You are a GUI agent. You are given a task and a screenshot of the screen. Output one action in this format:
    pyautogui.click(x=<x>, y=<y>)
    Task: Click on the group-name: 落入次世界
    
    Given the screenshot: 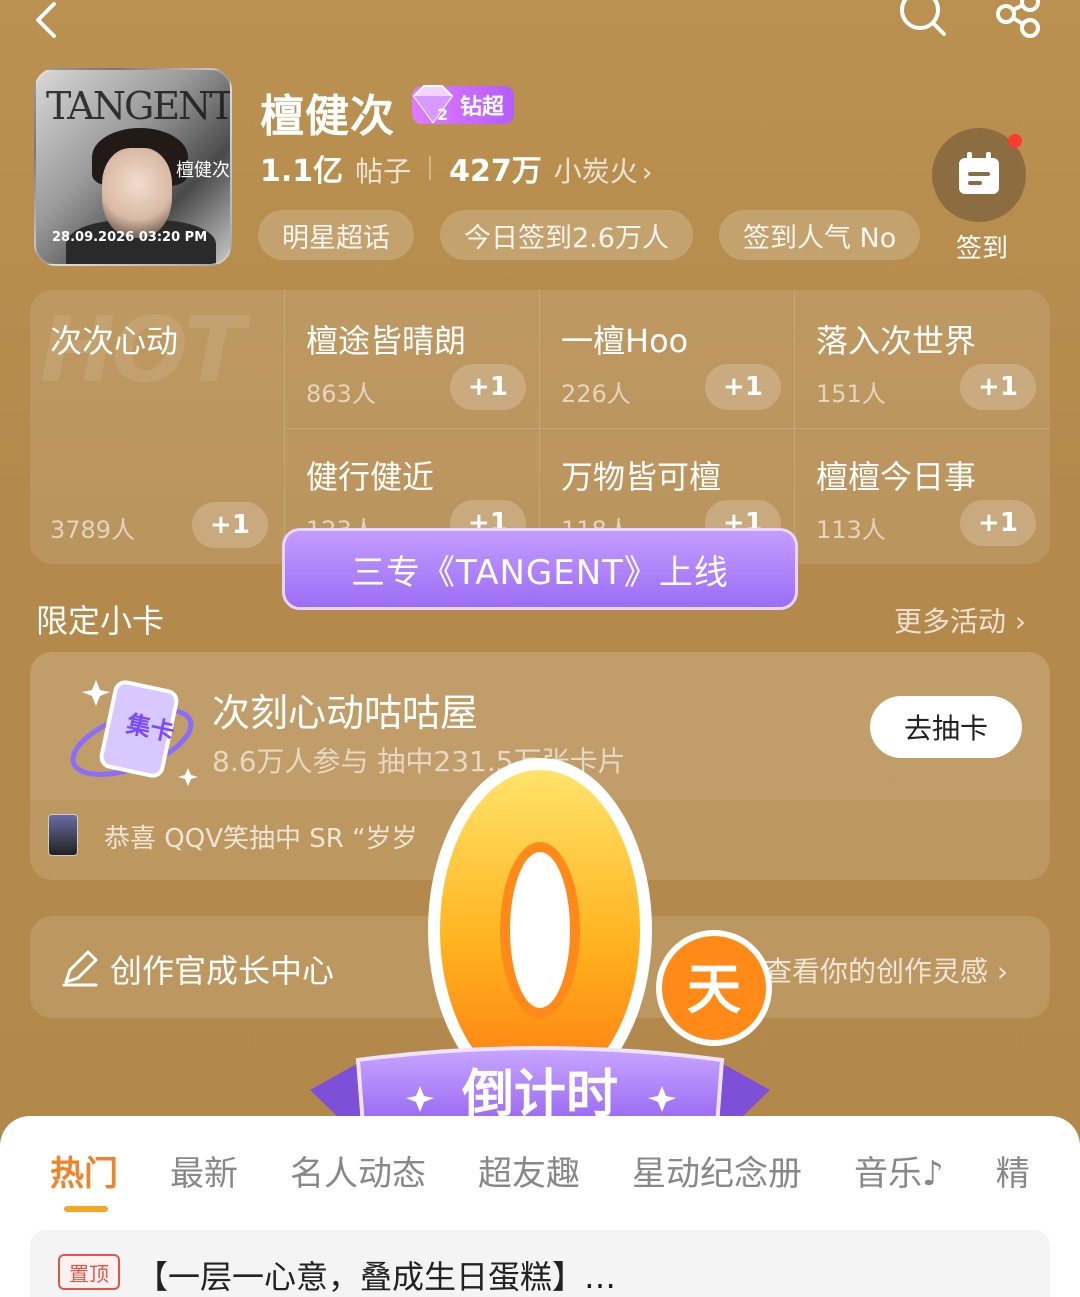 What is the action you would take?
    pyautogui.click(x=896, y=341)
    